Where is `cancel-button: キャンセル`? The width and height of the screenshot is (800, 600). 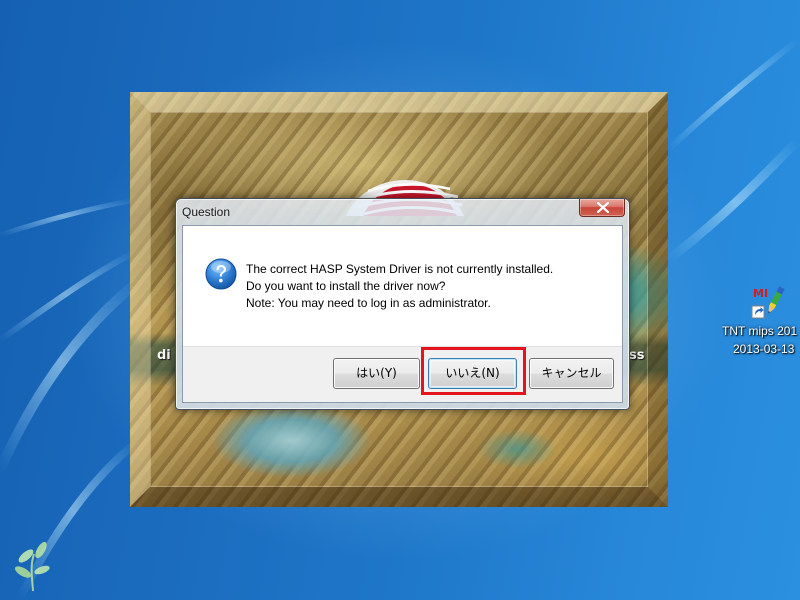
cancel-button: キャンセル is located at coordinates (571, 373).